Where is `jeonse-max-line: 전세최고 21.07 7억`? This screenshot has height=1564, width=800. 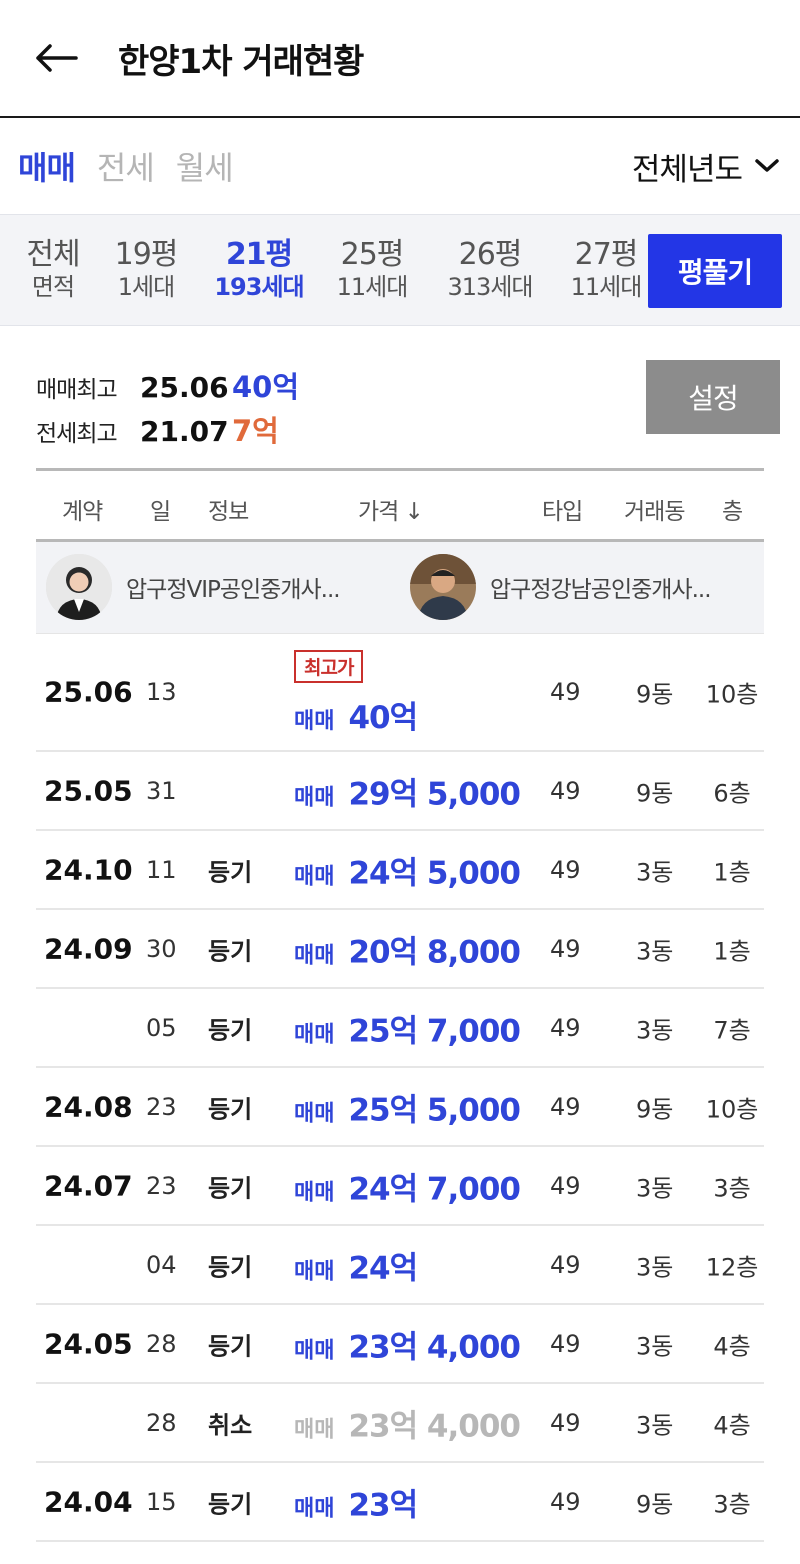 jeonse-max-line: 전세최고 21.07 7억 is located at coordinates (157, 429).